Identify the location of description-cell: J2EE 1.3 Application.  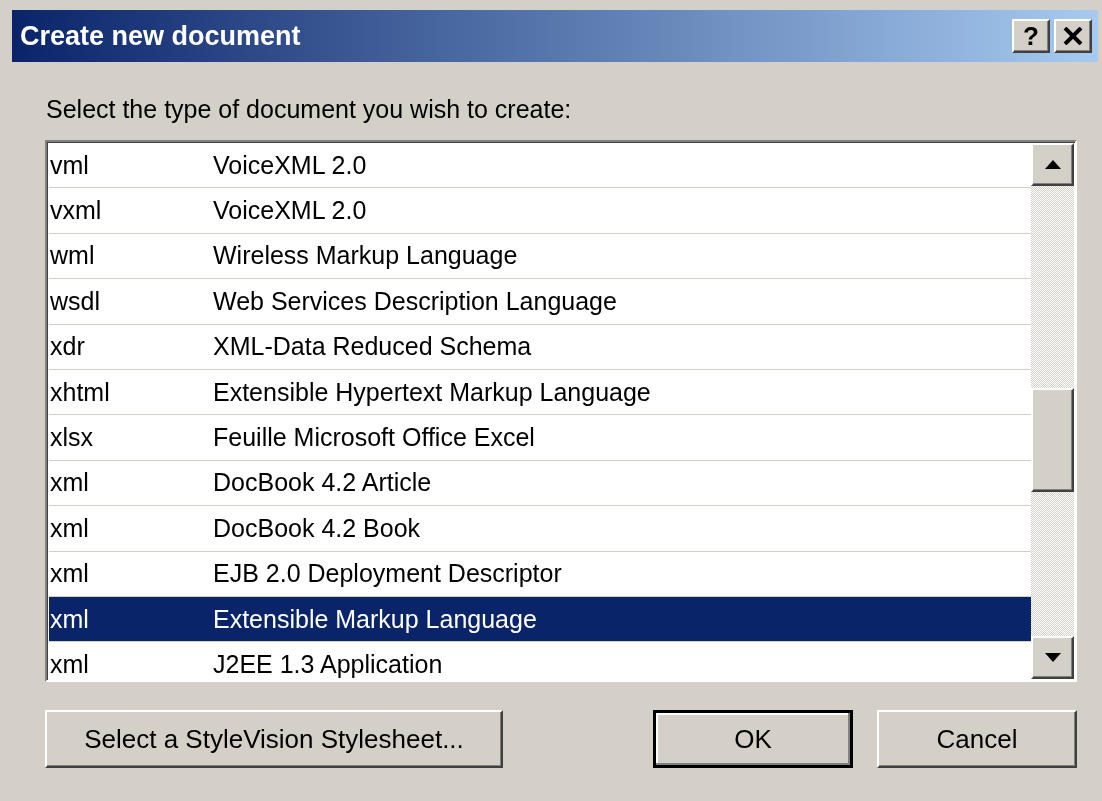
(328, 664).